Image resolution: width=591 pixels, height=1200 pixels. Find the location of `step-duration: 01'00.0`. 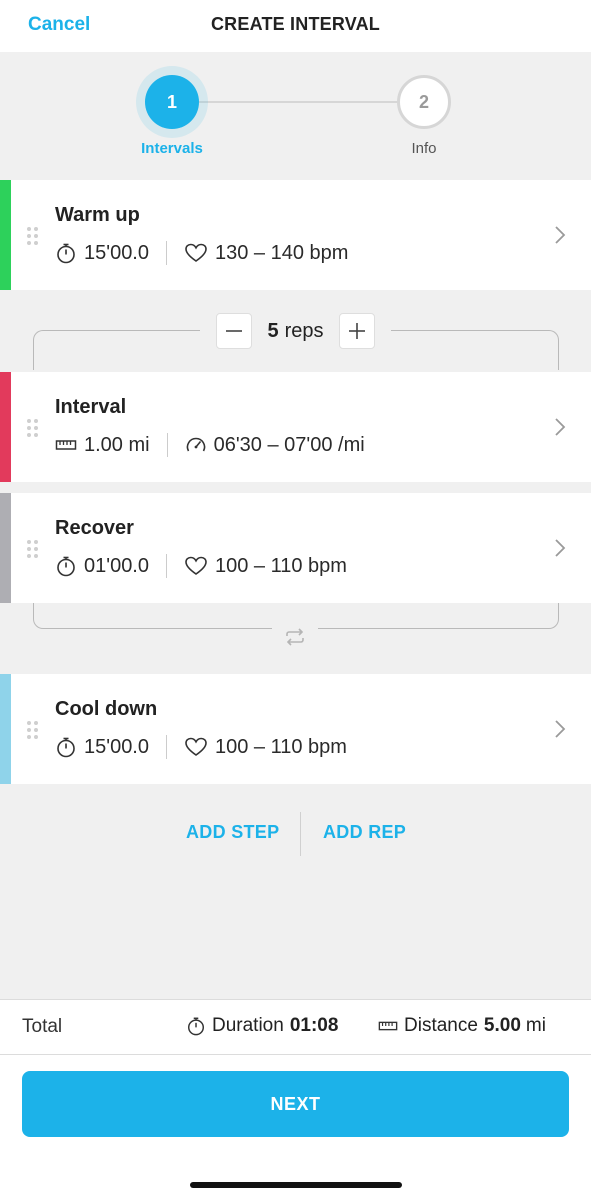

step-duration: 01'00.0 is located at coordinates (116, 565).